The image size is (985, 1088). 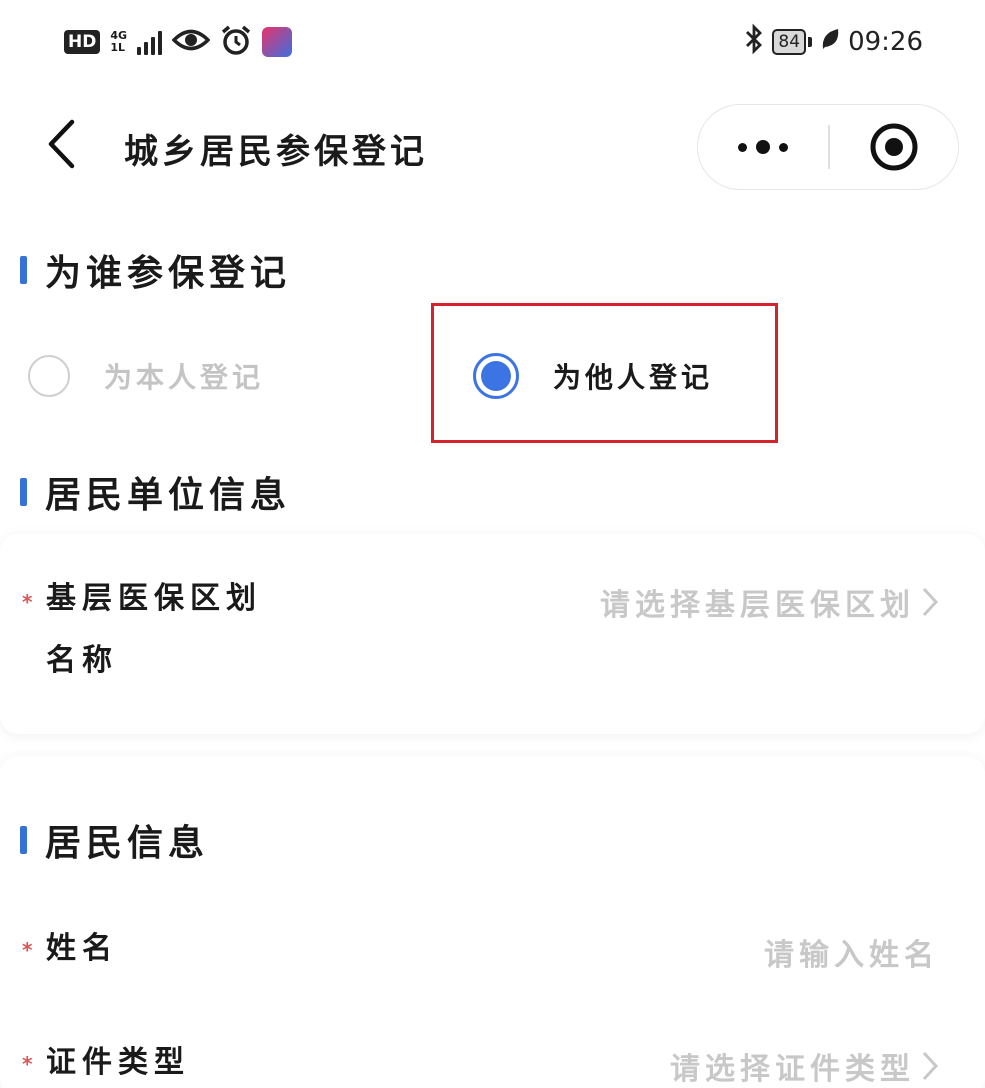 I want to click on section-unit-title: 居民单位信息, so click(x=155, y=492).